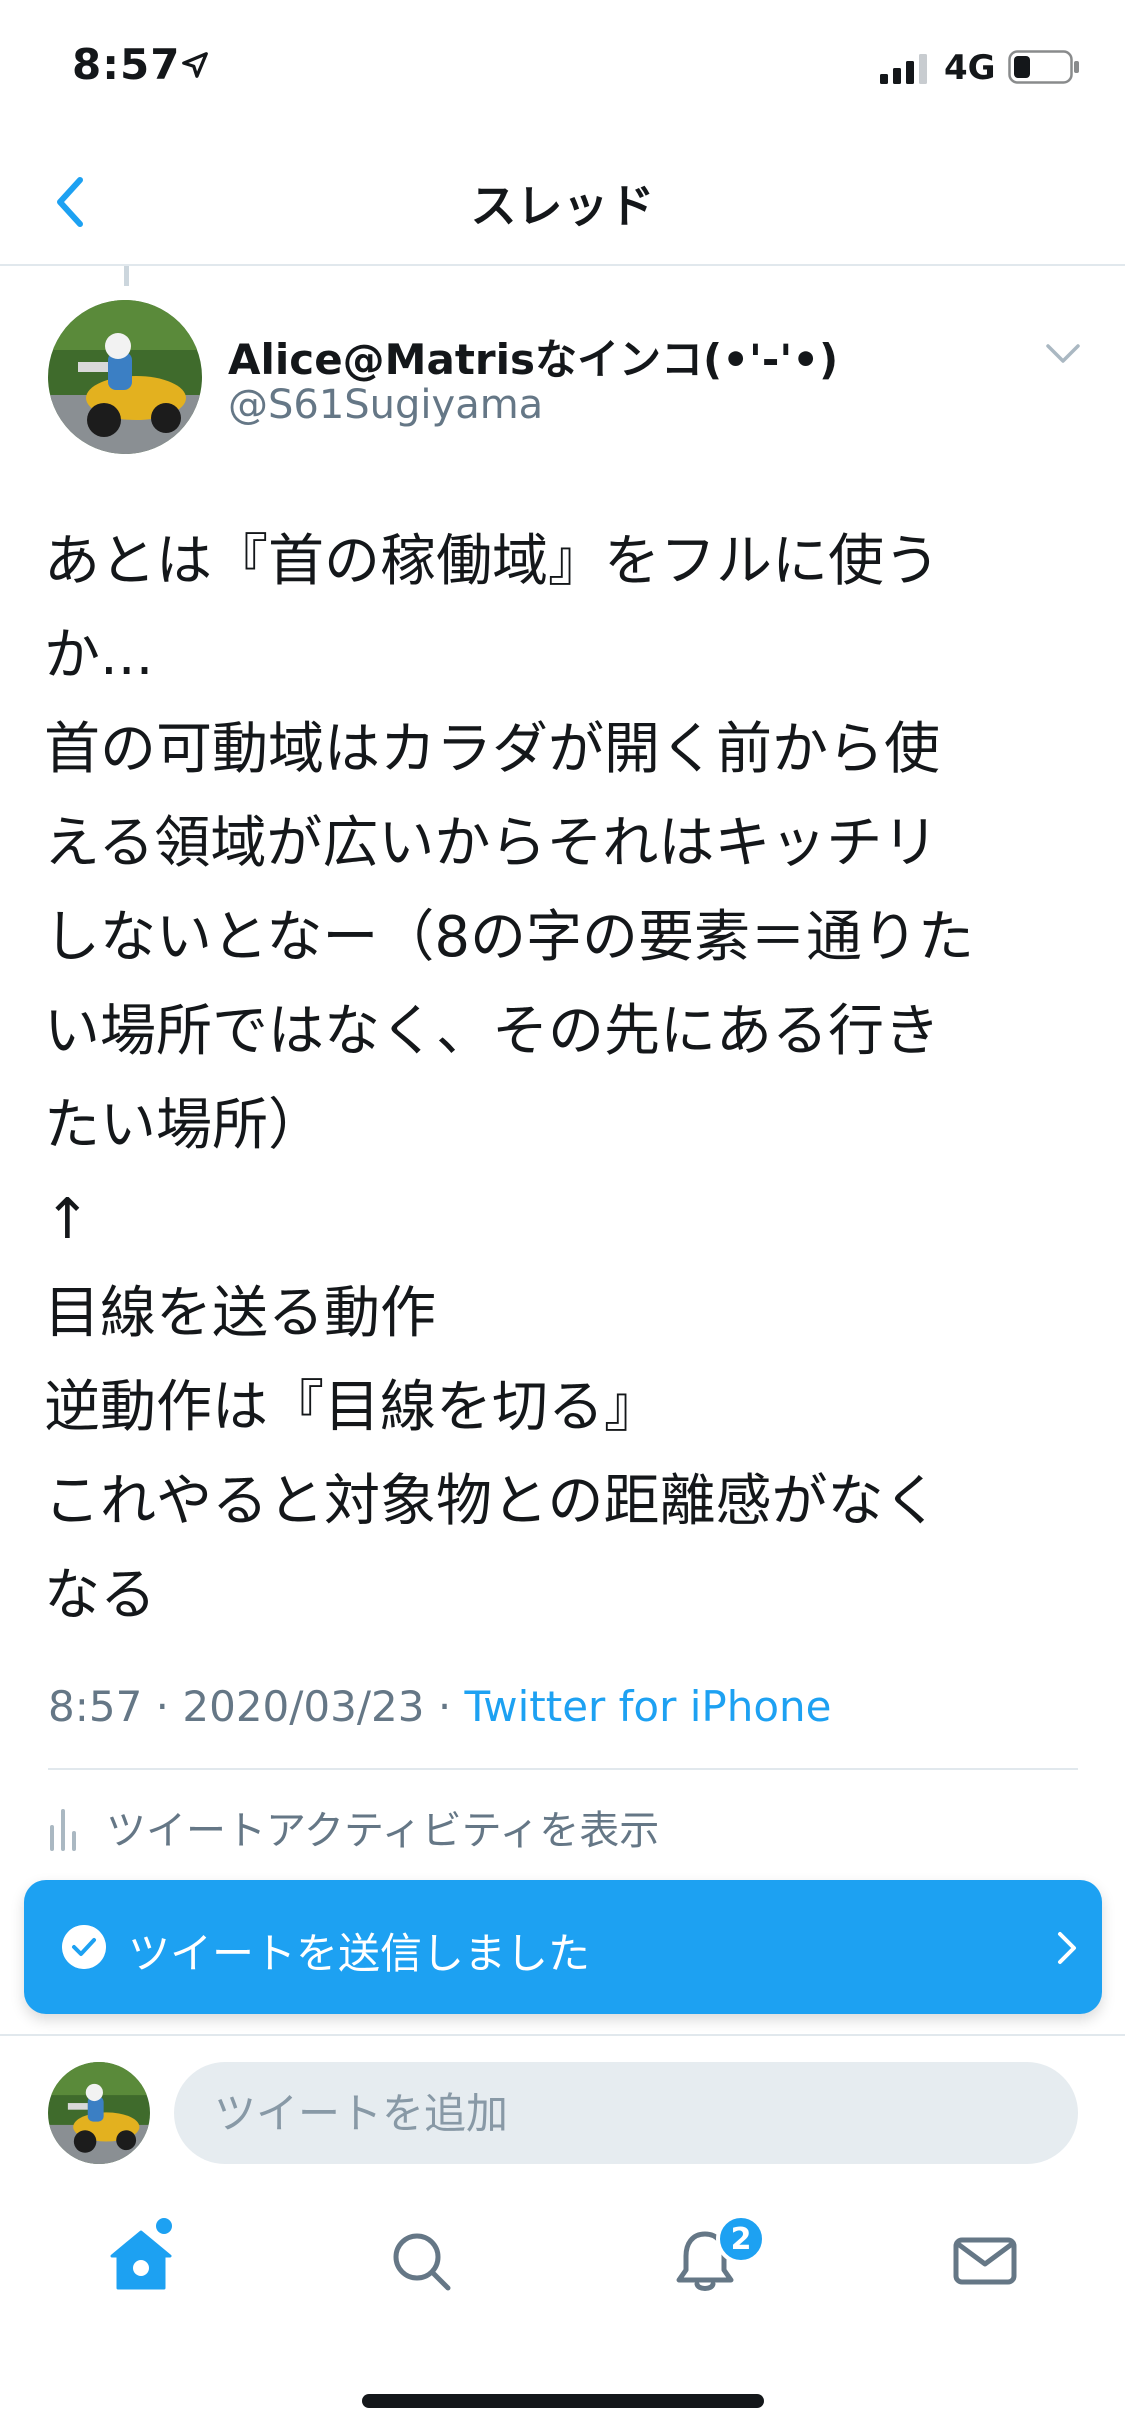  Describe the element at coordinates (100, 1595) in the screenshot. I see `tweet-text-line: なる` at that location.